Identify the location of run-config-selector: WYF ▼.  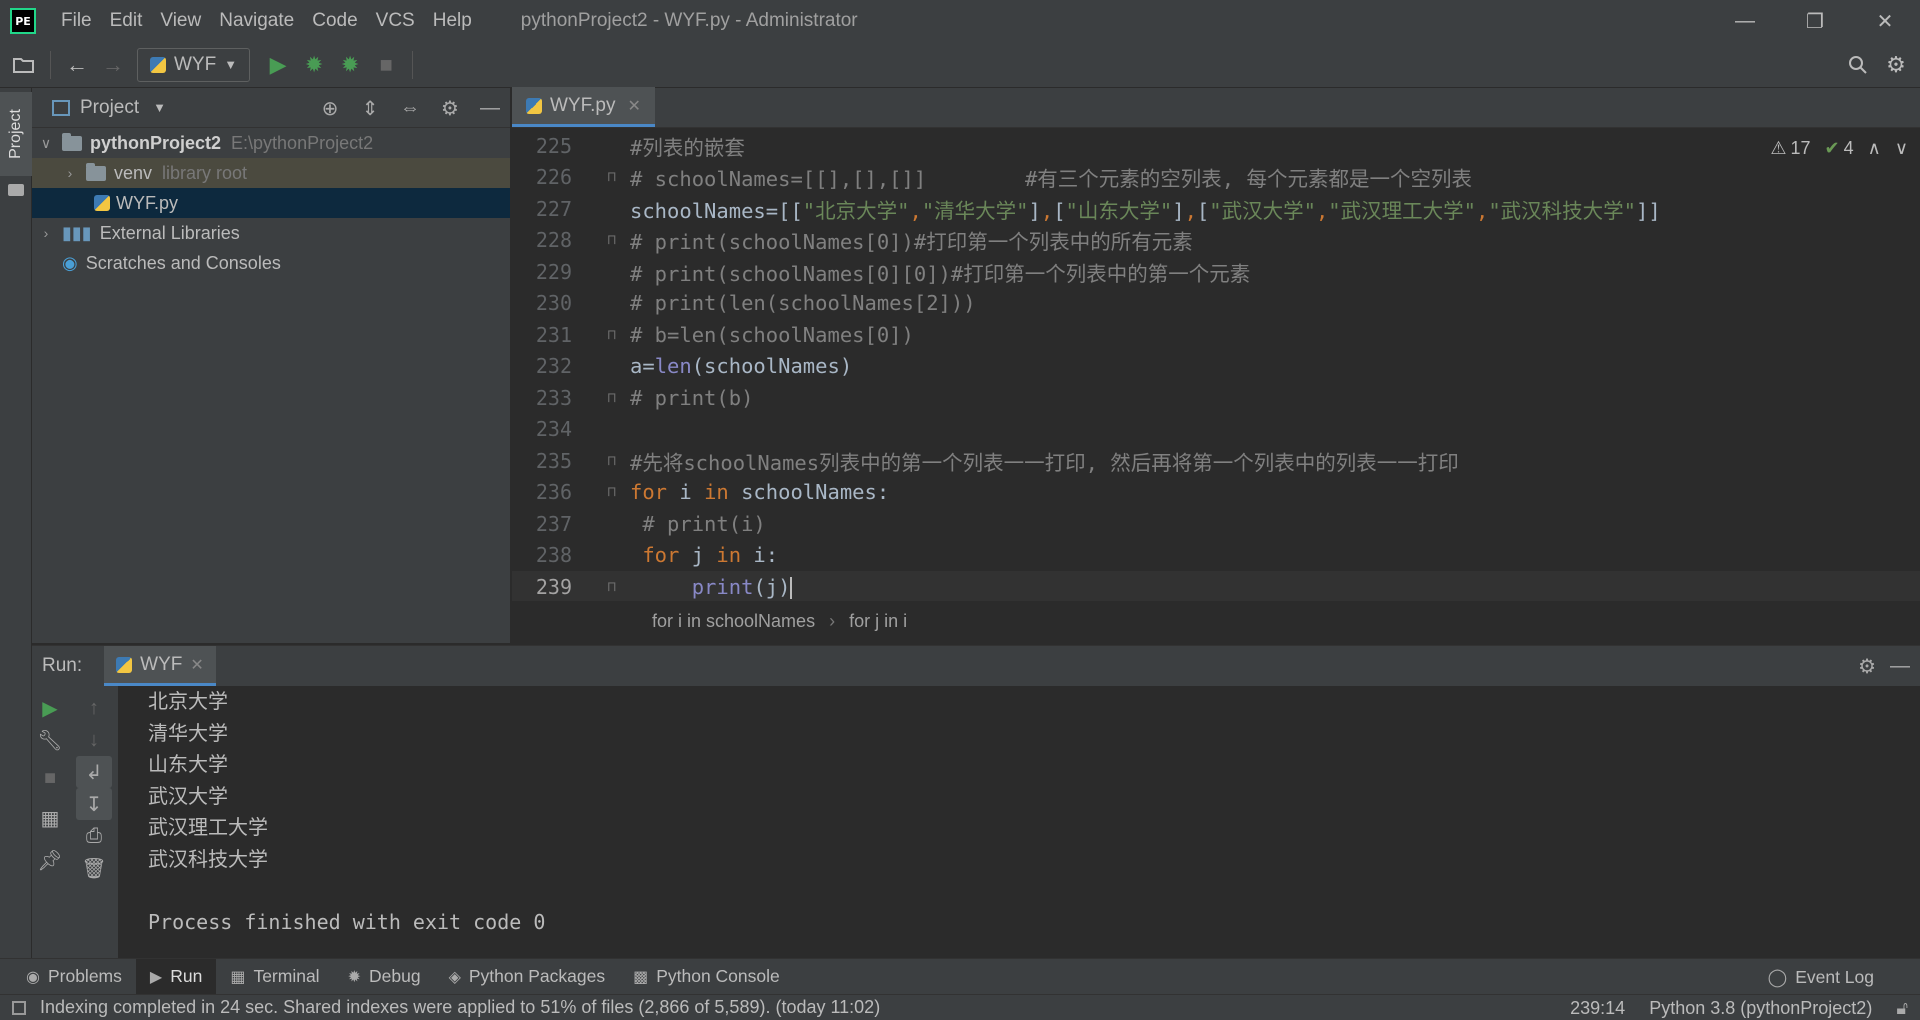
(194, 64).